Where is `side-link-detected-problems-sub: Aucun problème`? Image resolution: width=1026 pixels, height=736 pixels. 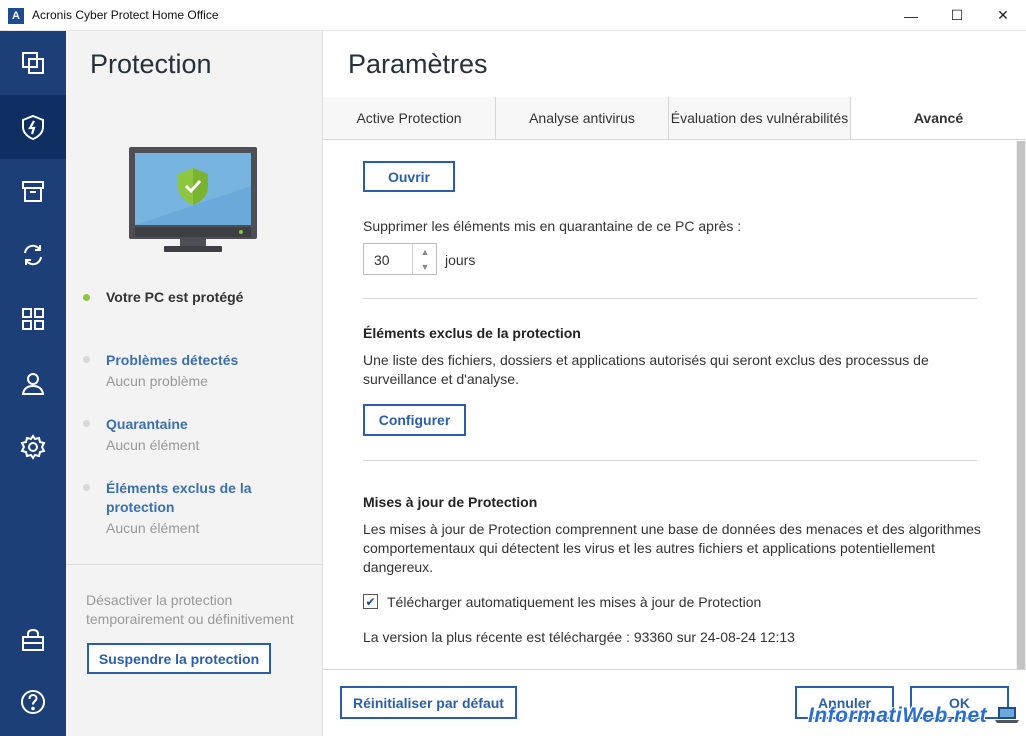
side-link-detected-problems-sub: Aucun problème is located at coordinates (157, 381).